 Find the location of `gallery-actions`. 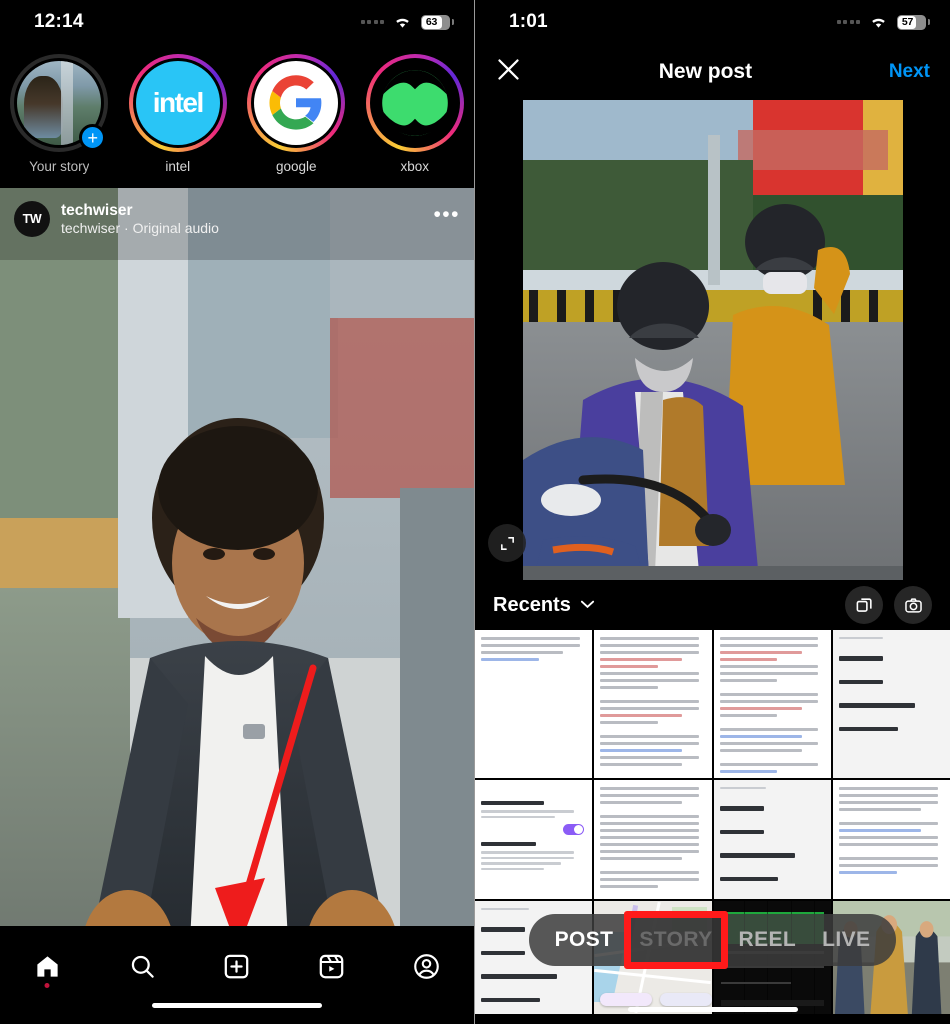

gallery-actions is located at coordinates (888, 605).